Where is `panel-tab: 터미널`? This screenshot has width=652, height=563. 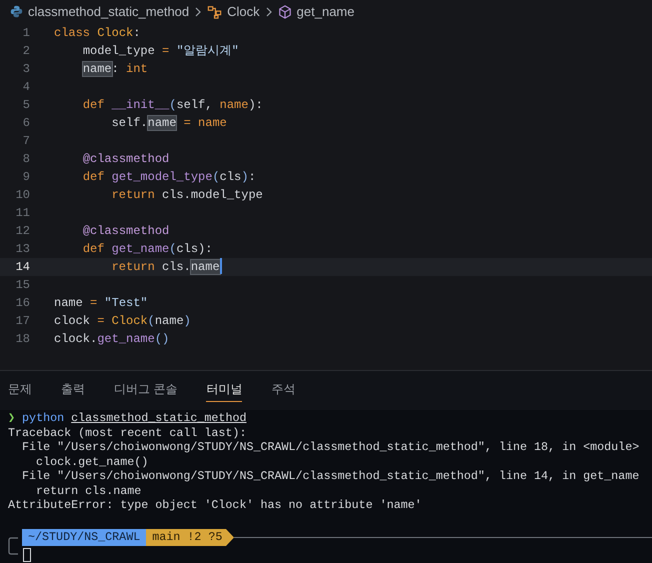
panel-tab: 터미널 is located at coordinates (224, 390).